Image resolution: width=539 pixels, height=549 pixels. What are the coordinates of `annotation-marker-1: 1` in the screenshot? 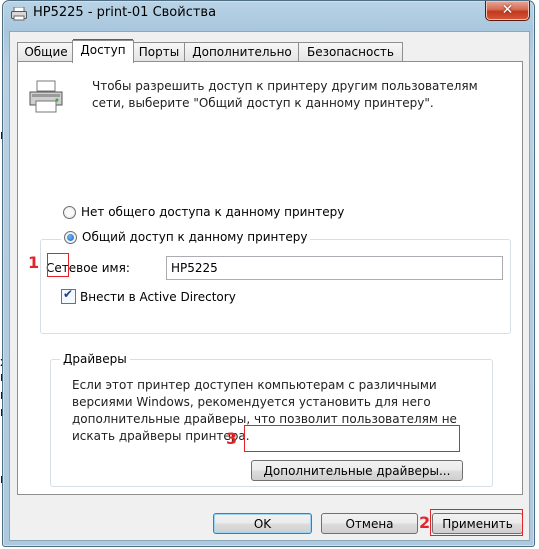 It's located at (34, 262).